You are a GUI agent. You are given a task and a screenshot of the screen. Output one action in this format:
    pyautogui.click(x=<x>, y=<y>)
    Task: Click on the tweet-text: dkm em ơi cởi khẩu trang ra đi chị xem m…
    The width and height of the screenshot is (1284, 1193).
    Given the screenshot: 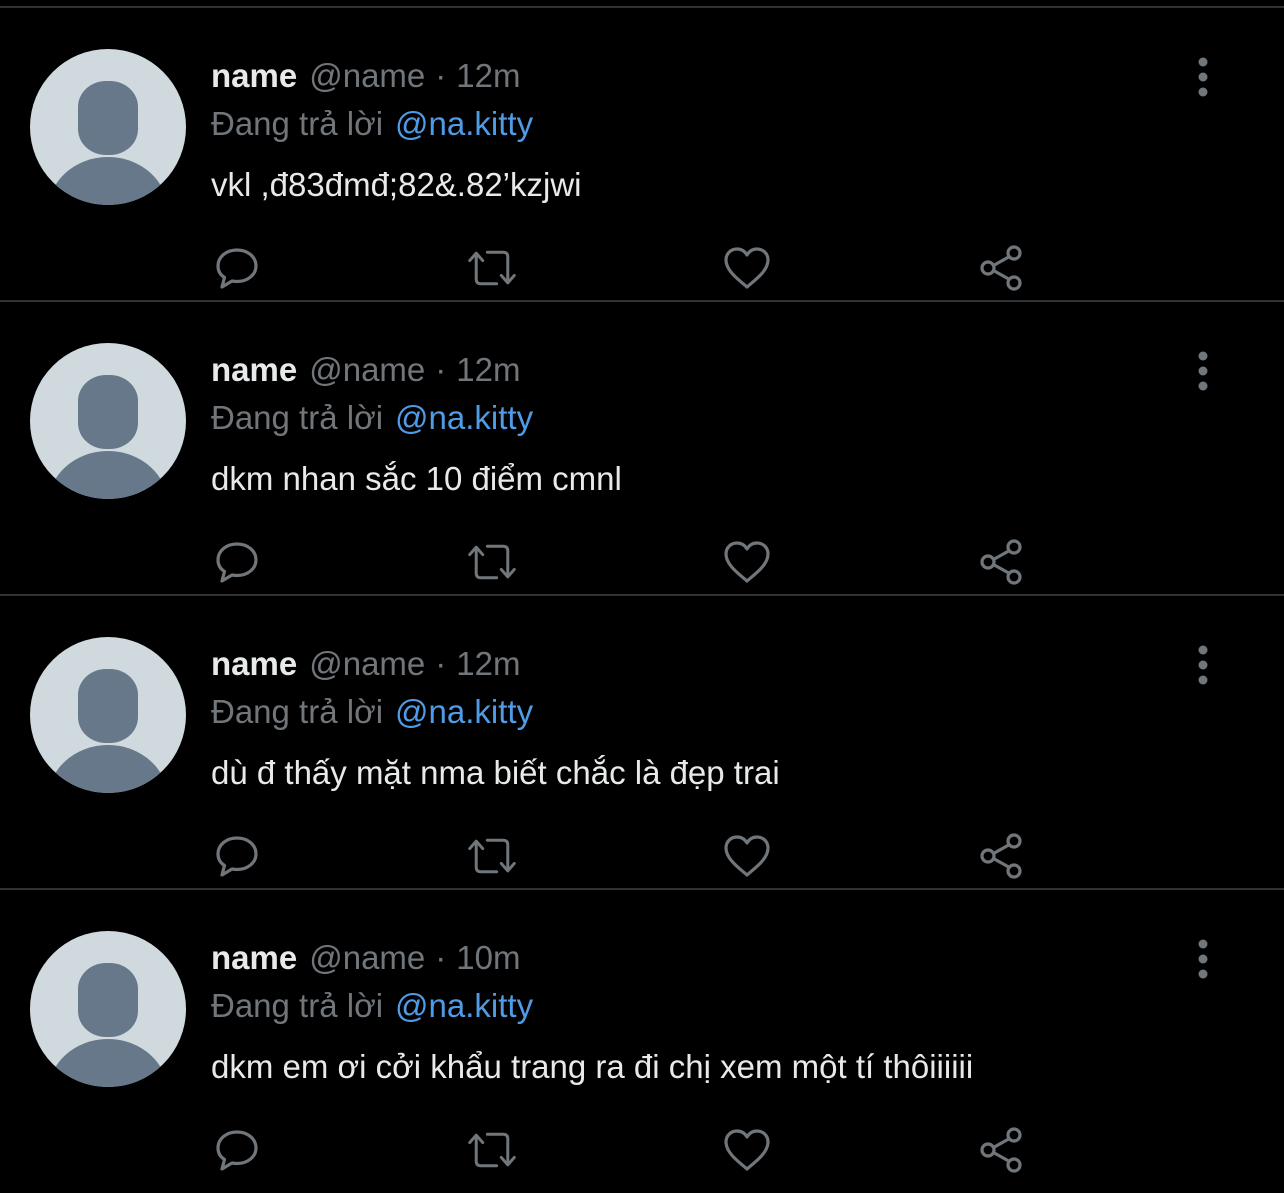 What is the action you would take?
    pyautogui.click(x=592, y=1066)
    